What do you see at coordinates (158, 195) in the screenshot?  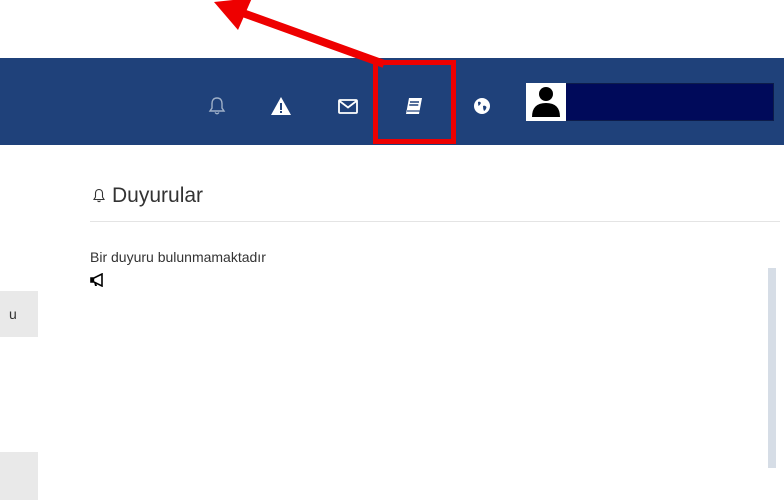 I see `page-title: Duyurular` at bounding box center [158, 195].